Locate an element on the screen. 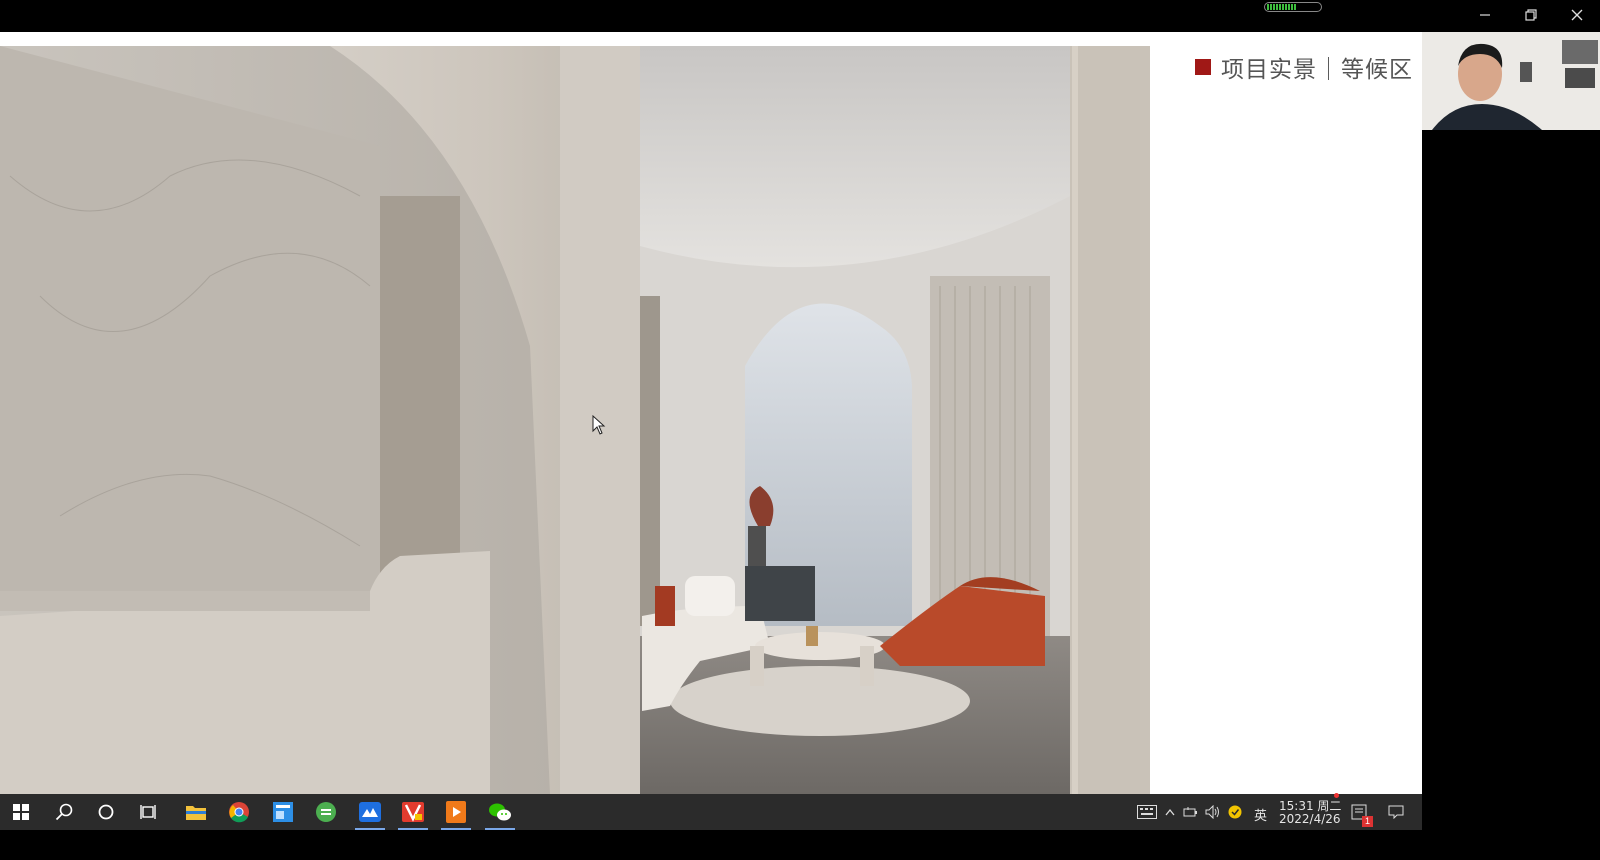 This screenshot has height=860, width=1600. yellow-status-icon is located at coordinates (1235, 812).